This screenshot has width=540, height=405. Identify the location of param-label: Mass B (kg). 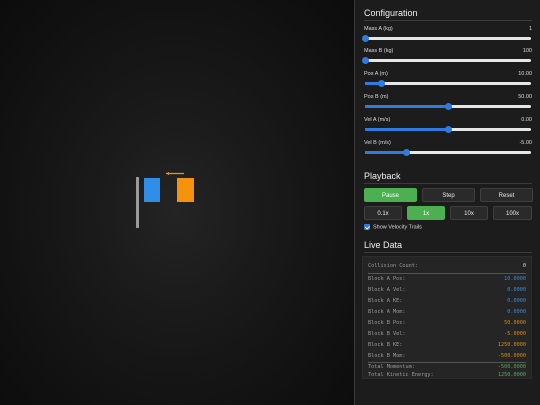
(379, 51).